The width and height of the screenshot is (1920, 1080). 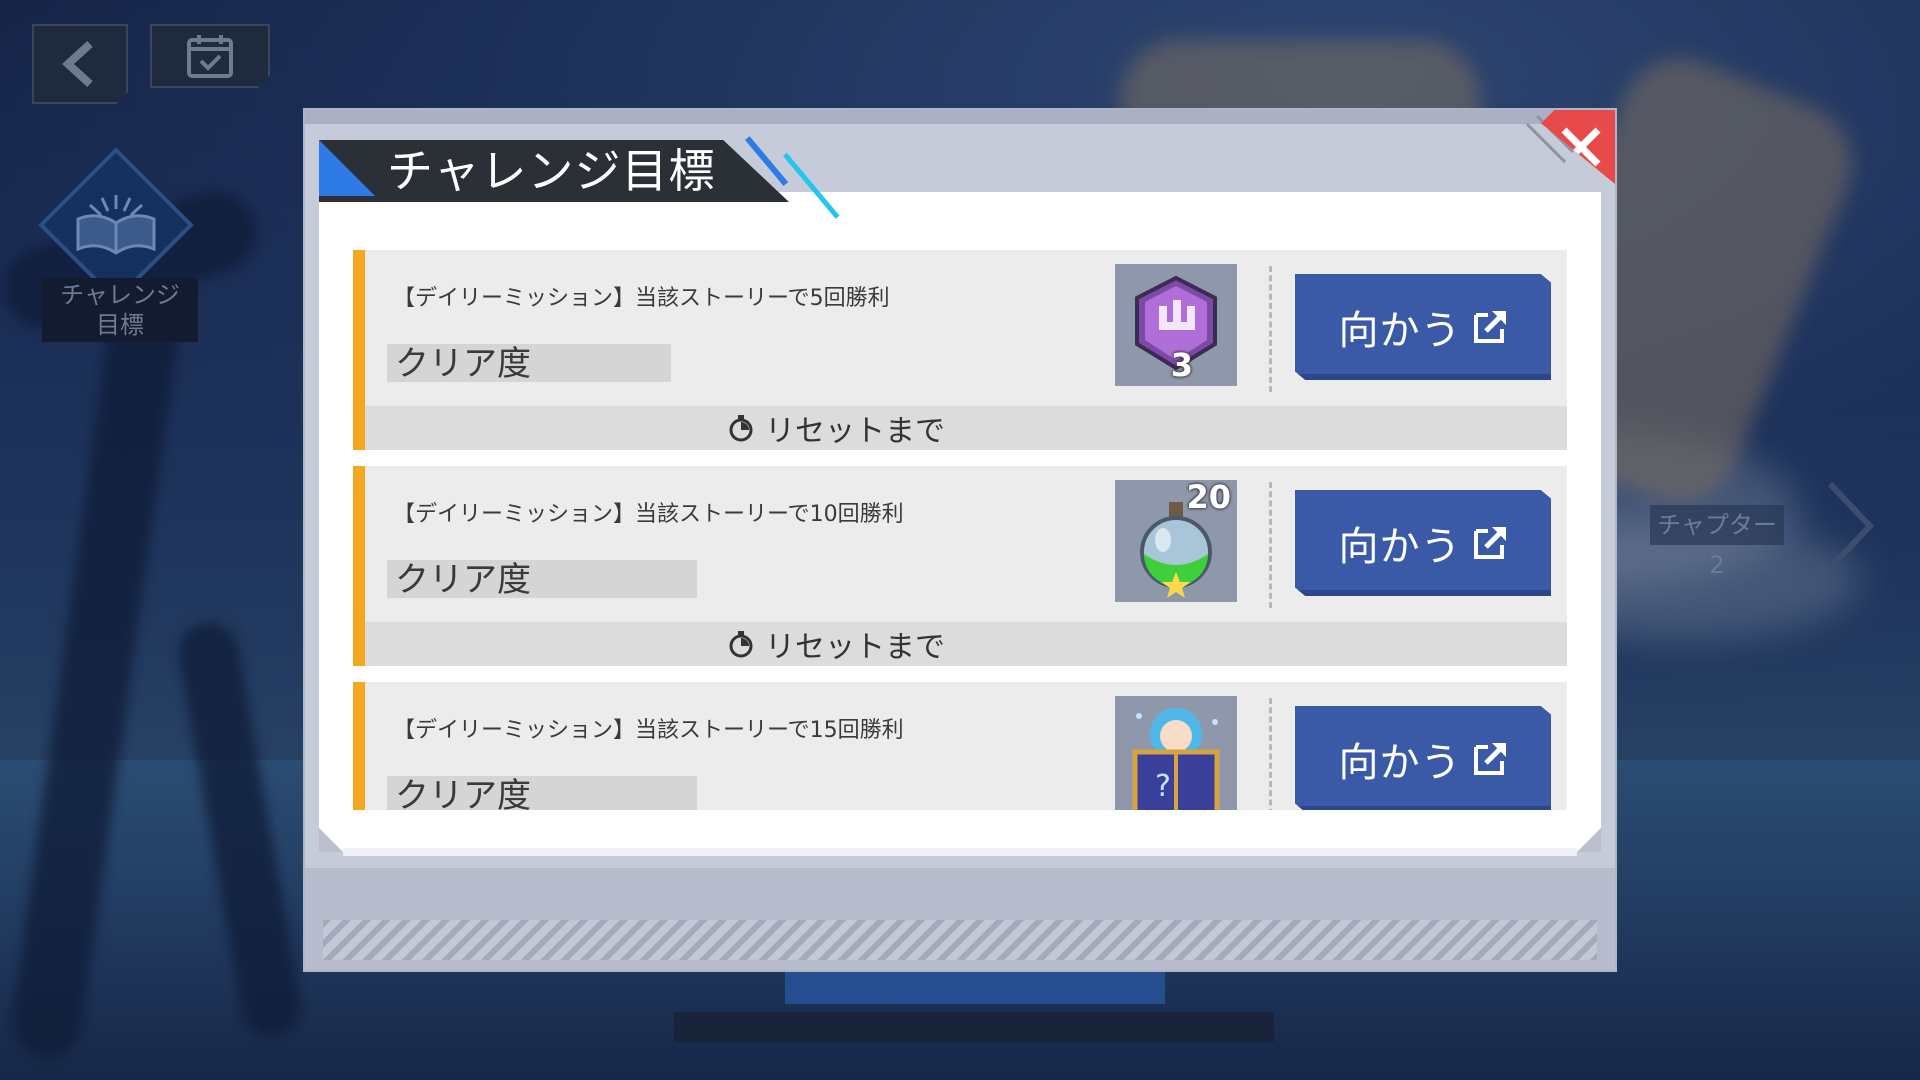 I want to click on back-button, so click(x=80, y=64).